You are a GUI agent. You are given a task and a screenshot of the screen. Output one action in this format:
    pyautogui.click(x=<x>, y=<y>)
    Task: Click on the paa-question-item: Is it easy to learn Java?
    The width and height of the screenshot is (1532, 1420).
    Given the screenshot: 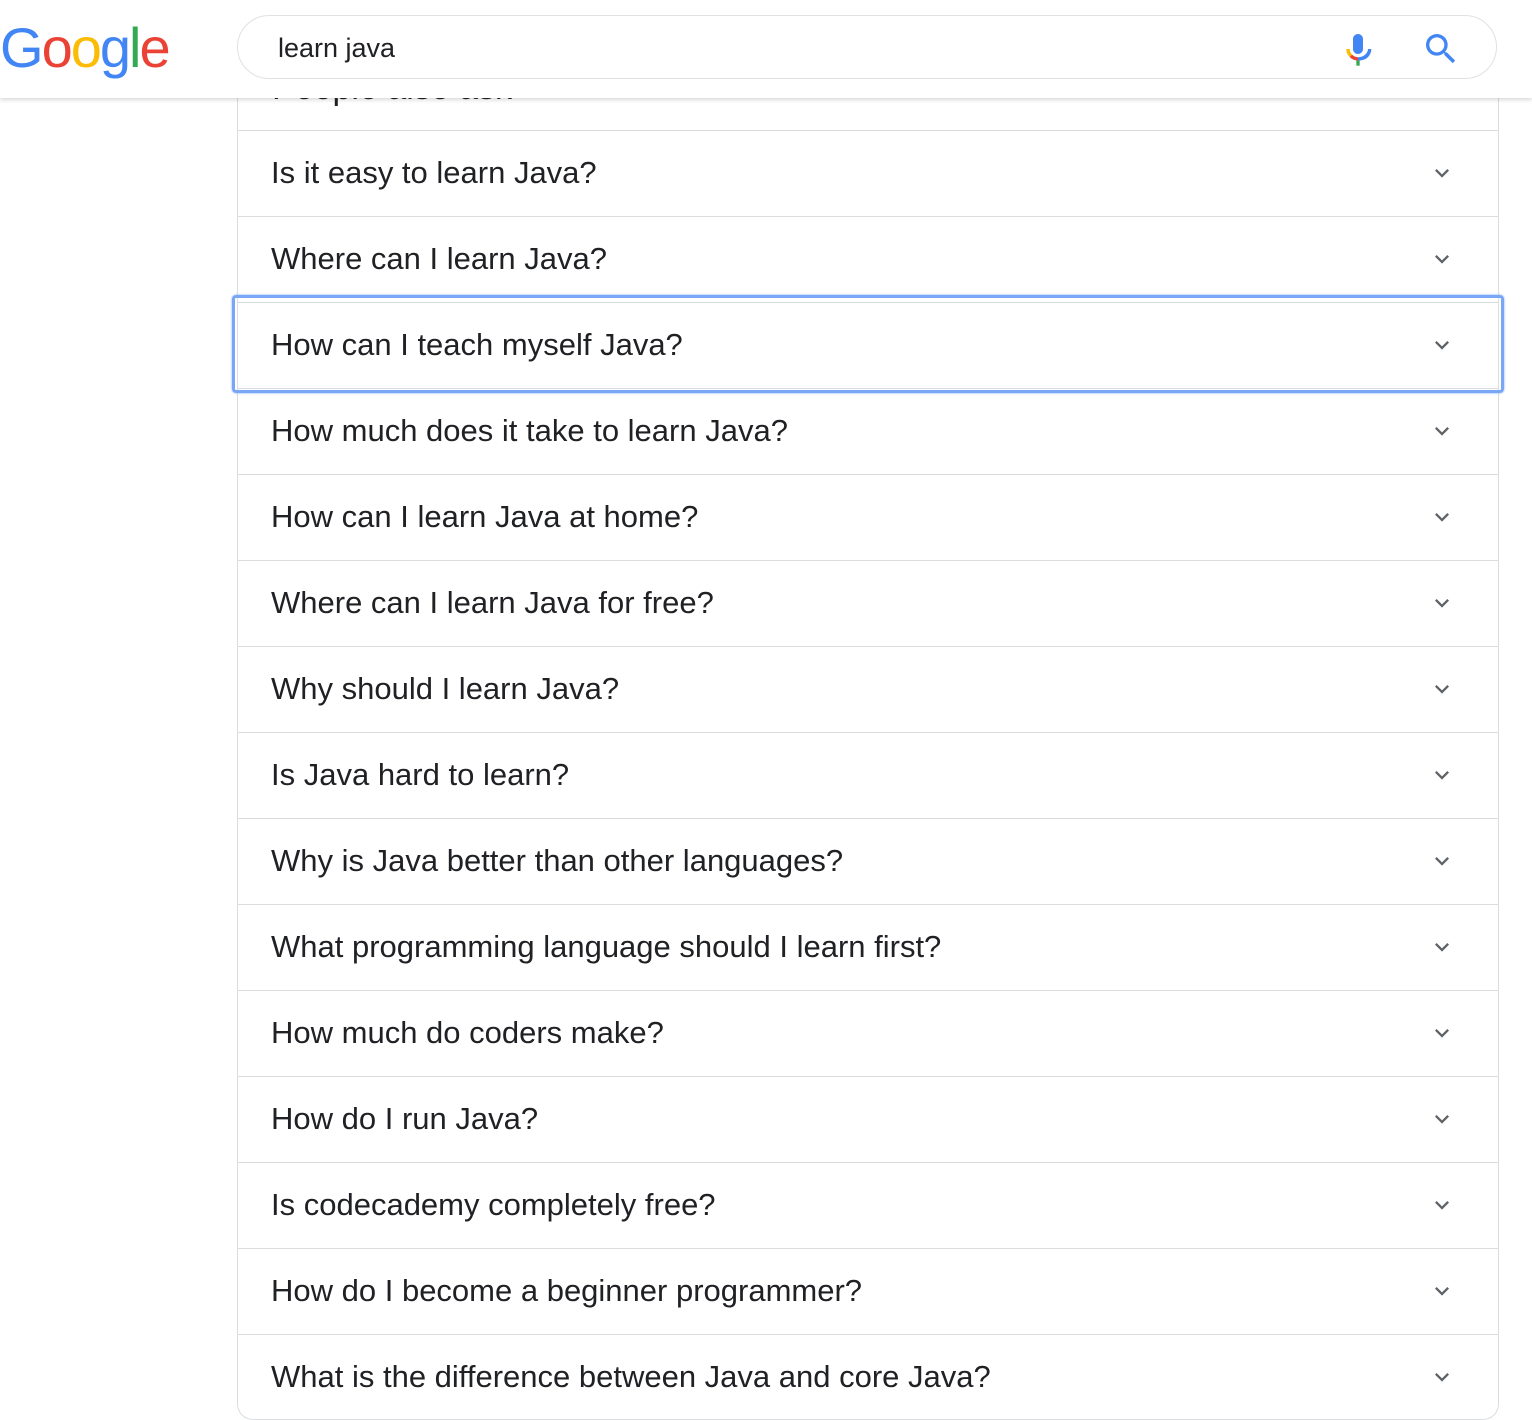 What is the action you would take?
    pyautogui.click(x=868, y=173)
    